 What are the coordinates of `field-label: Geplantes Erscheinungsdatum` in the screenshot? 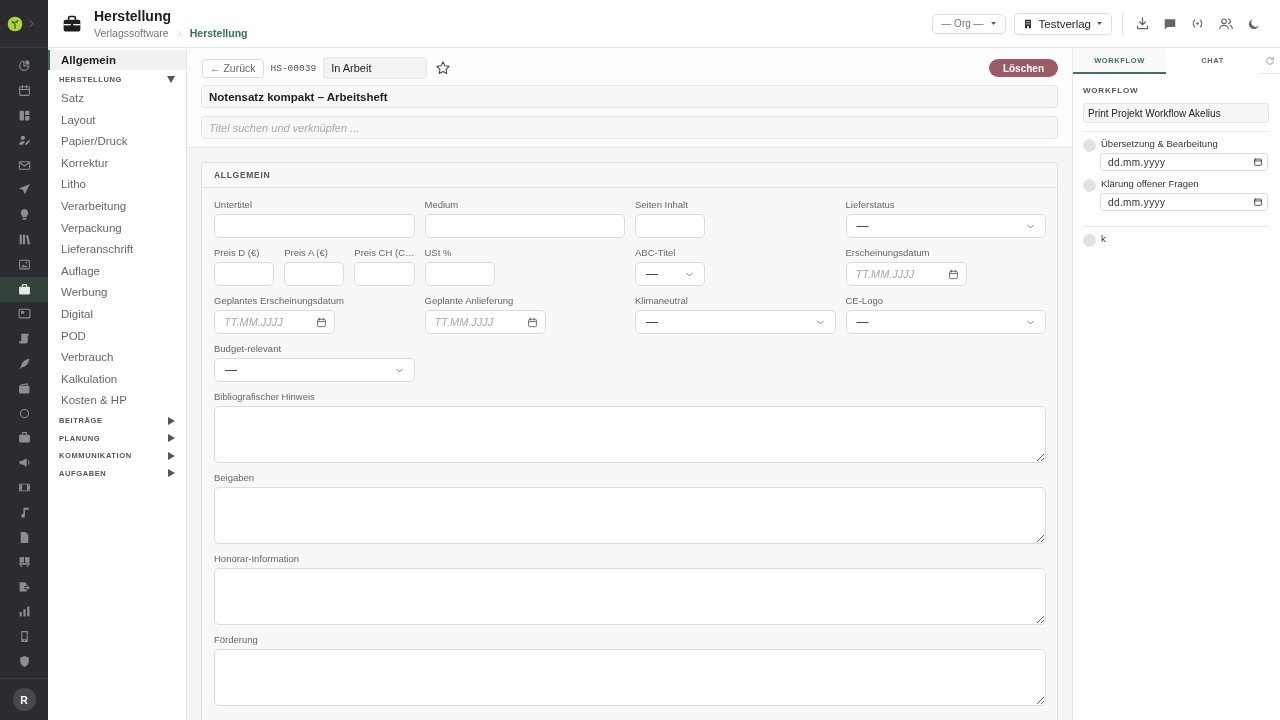 It's located at (279, 300).